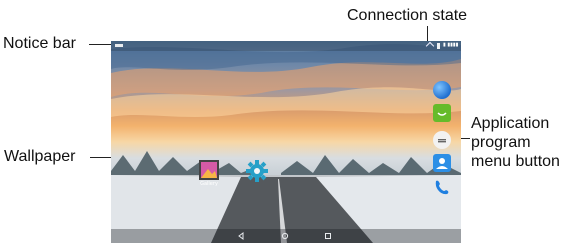 This screenshot has height=243, width=580. Describe the element at coordinates (451, 45) in the screenshot. I see `status-clock: ▮ ▮▮▮▮` at that location.